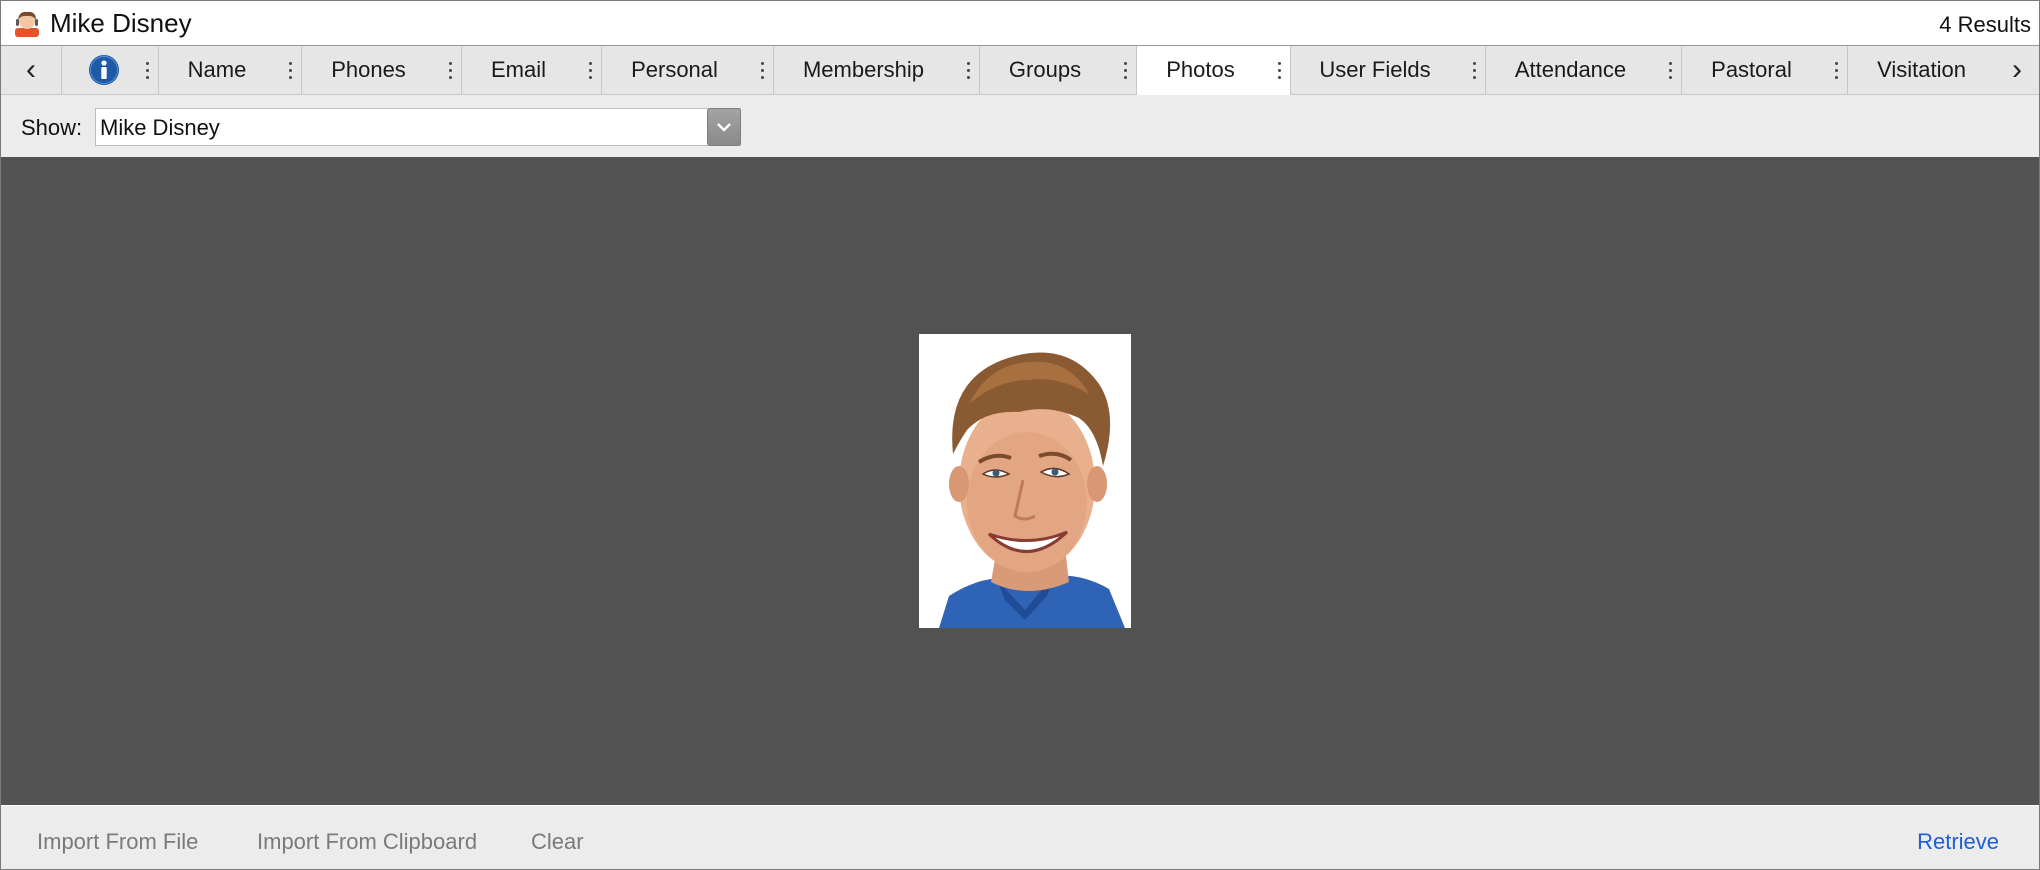  I want to click on tab-photos: Photos, so click(1214, 70).